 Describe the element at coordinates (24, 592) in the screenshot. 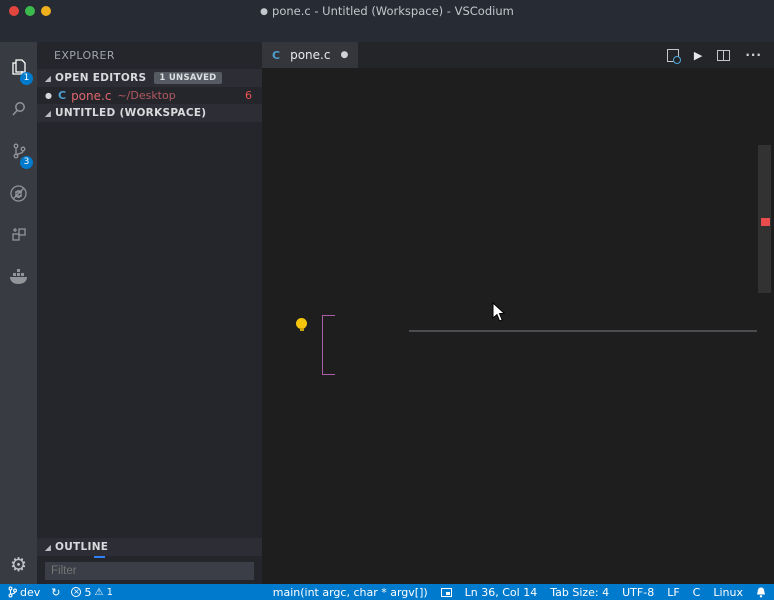

I see `git-branch-status: dev` at that location.